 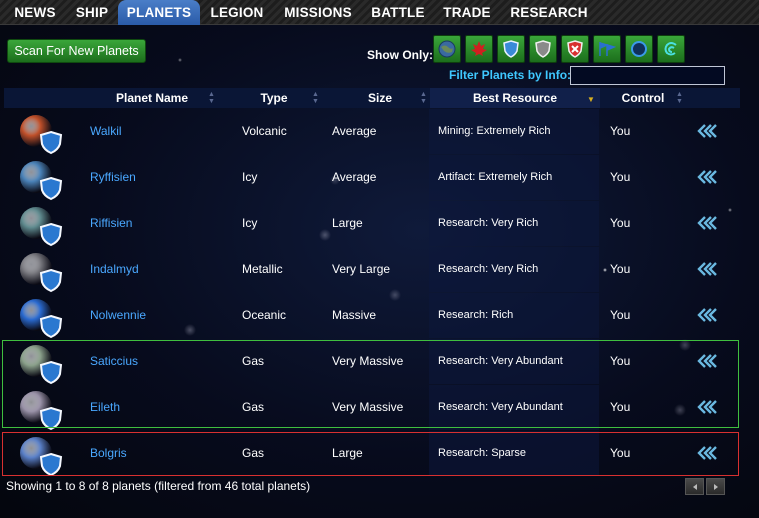 I want to click on filter-shield-red-button, so click(x=575, y=49).